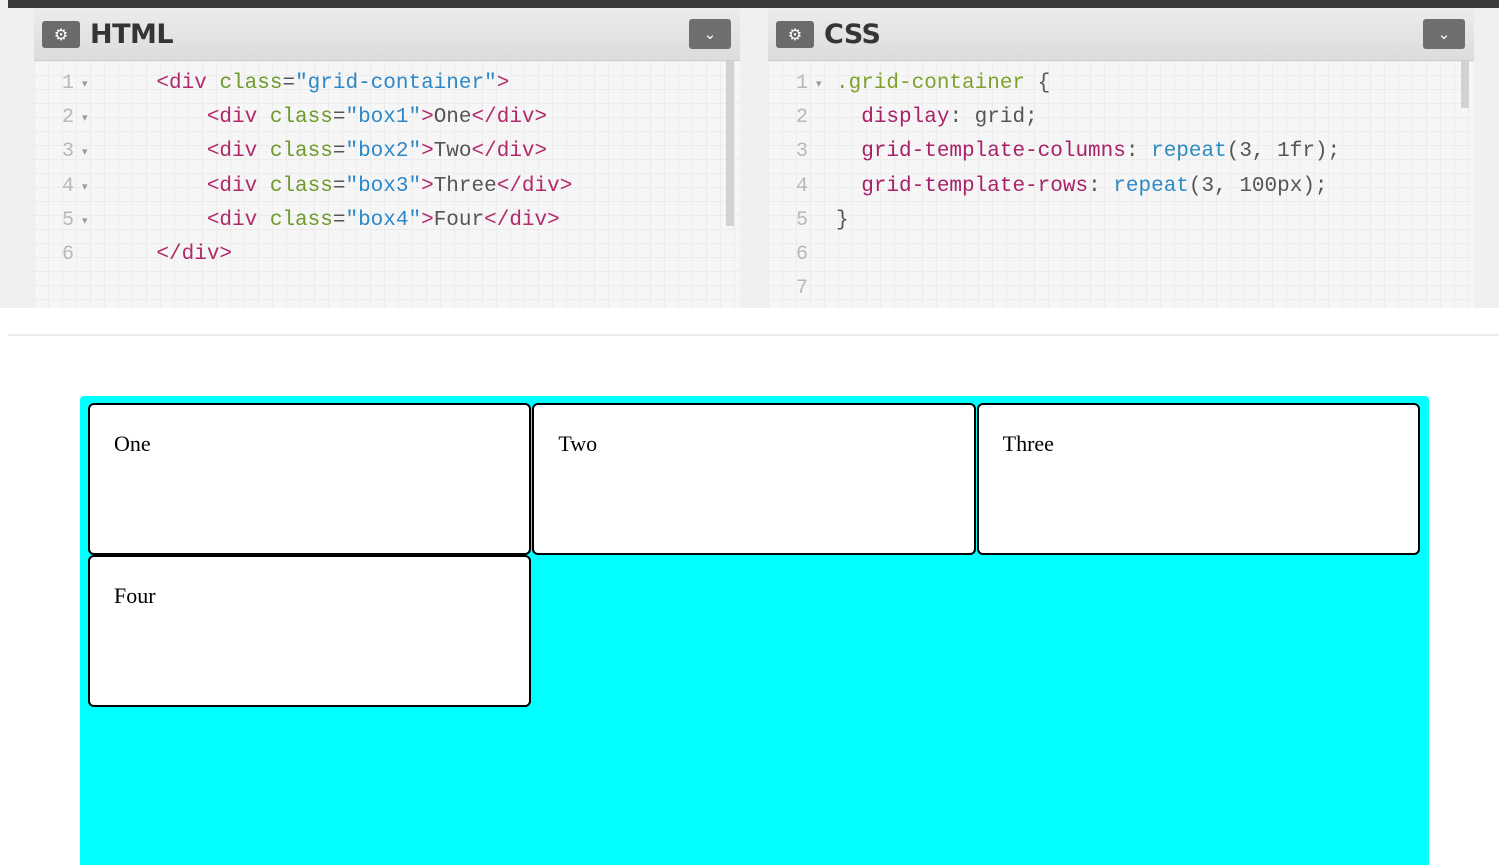 Image resolution: width=1499 pixels, height=865 pixels. Describe the element at coordinates (132, 34) in the screenshot. I see `html-panel-title: HTML` at that location.